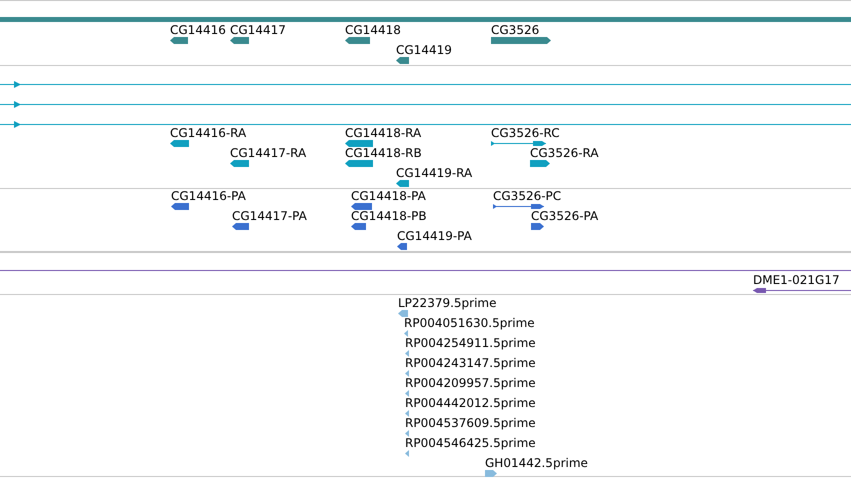 This screenshot has width=851, height=482. What do you see at coordinates (383, 133) in the screenshot?
I see `transcript-label: CG14418-RA` at bounding box center [383, 133].